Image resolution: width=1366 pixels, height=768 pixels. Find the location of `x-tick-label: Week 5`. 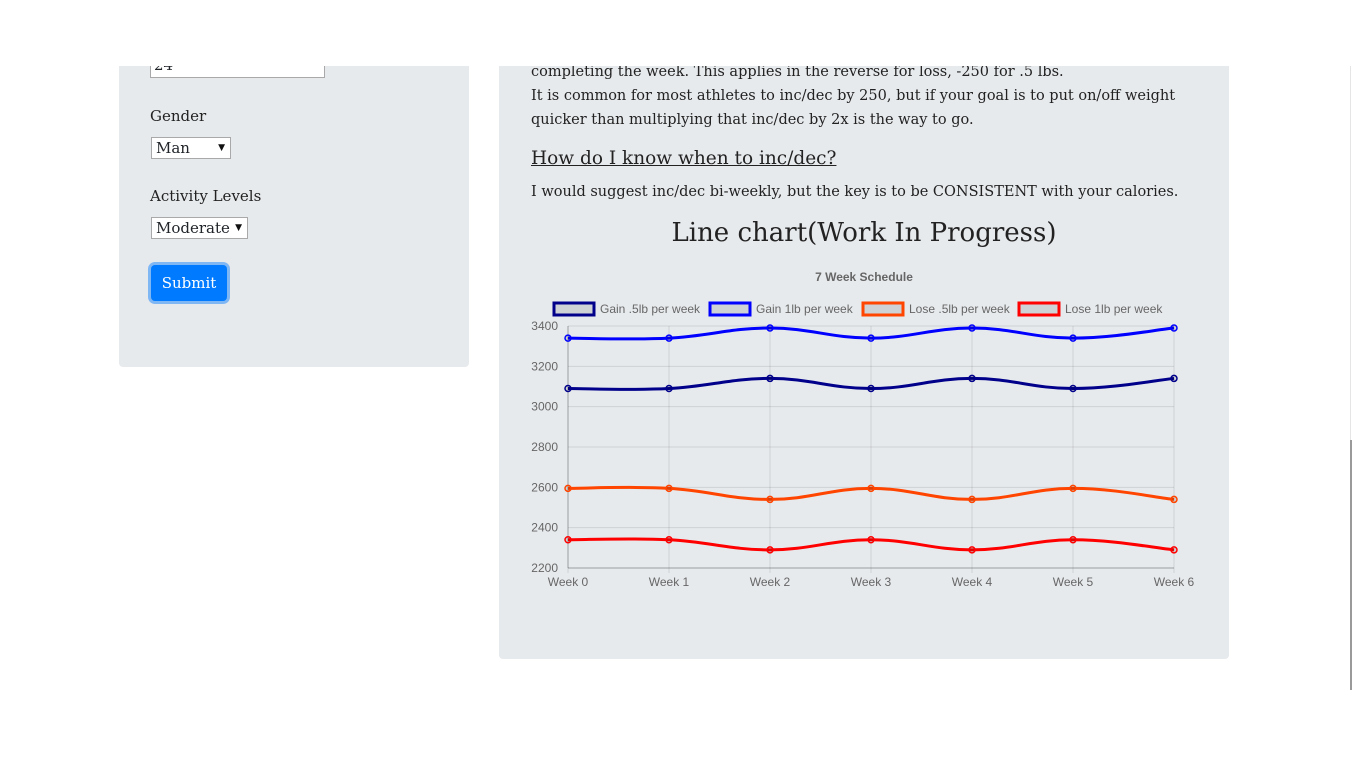

x-tick-label: Week 5 is located at coordinates (1073, 582).